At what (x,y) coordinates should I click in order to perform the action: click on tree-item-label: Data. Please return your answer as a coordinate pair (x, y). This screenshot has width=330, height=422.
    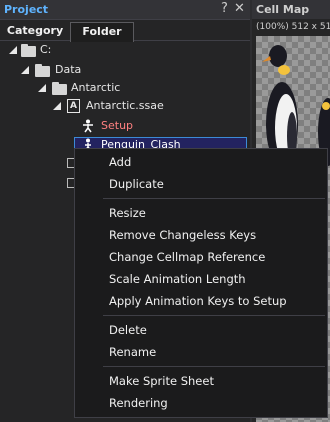
    Looking at the image, I should click on (68, 69).